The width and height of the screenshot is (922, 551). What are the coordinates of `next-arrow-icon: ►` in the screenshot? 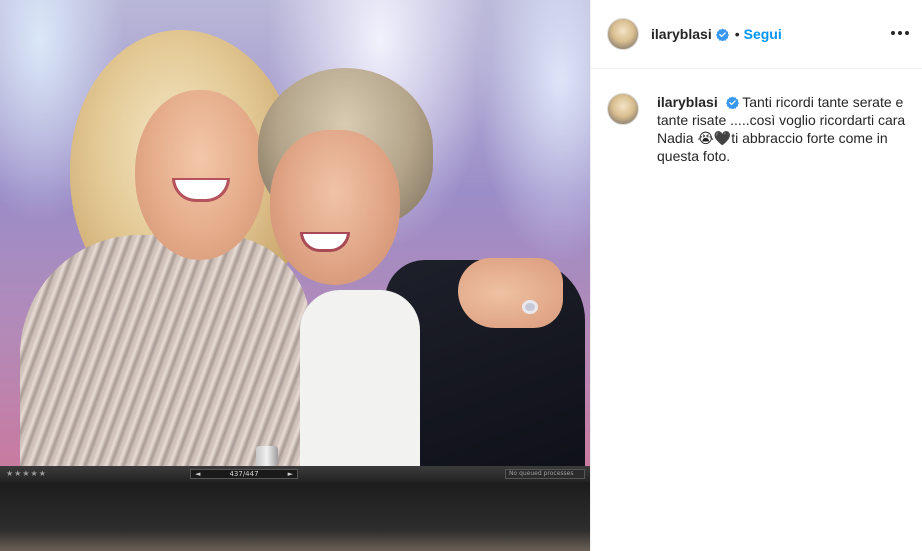 It's located at (290, 474).